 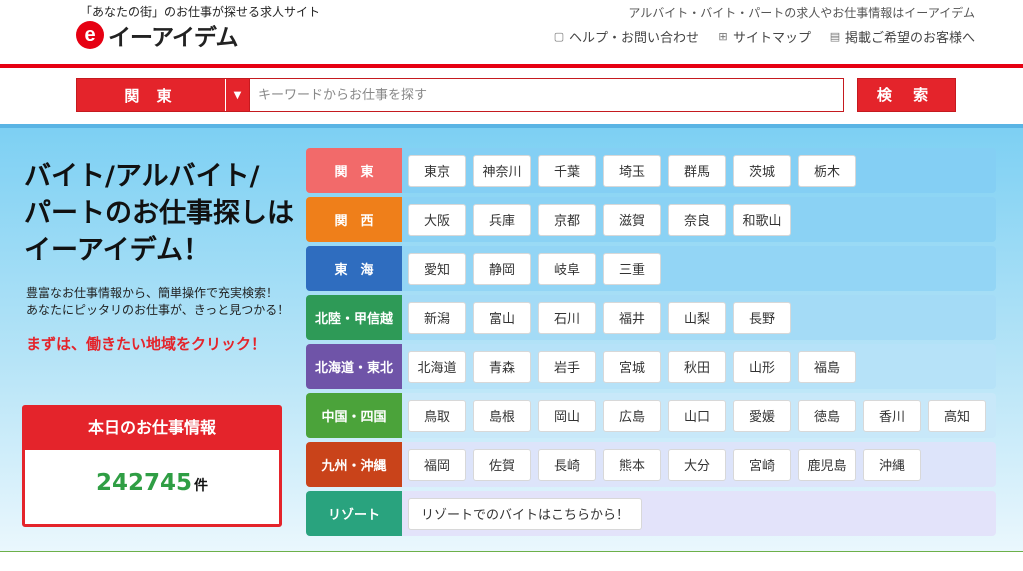 What do you see at coordinates (173, 38) in the screenshot?
I see `logo-text: イーアイデム` at bounding box center [173, 38].